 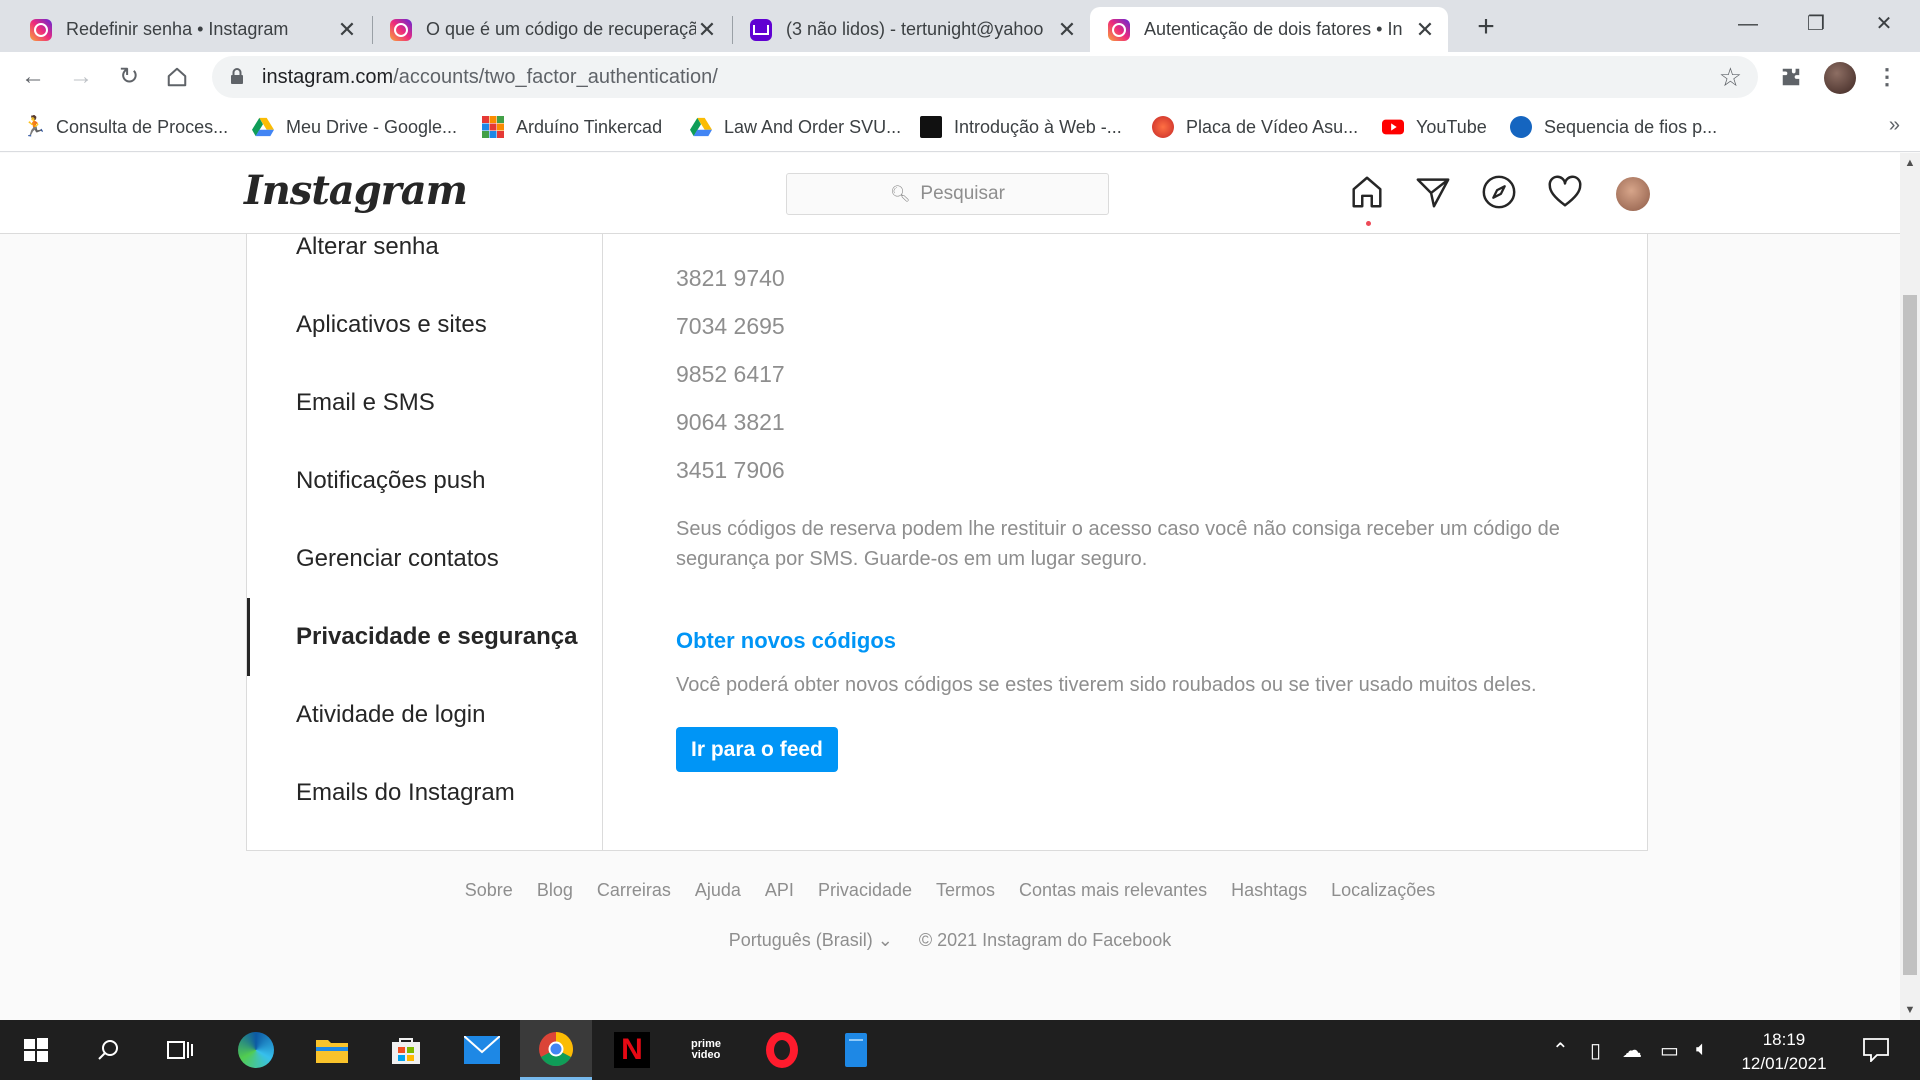 I want to click on yahoo-mail-icon, so click(x=761, y=29).